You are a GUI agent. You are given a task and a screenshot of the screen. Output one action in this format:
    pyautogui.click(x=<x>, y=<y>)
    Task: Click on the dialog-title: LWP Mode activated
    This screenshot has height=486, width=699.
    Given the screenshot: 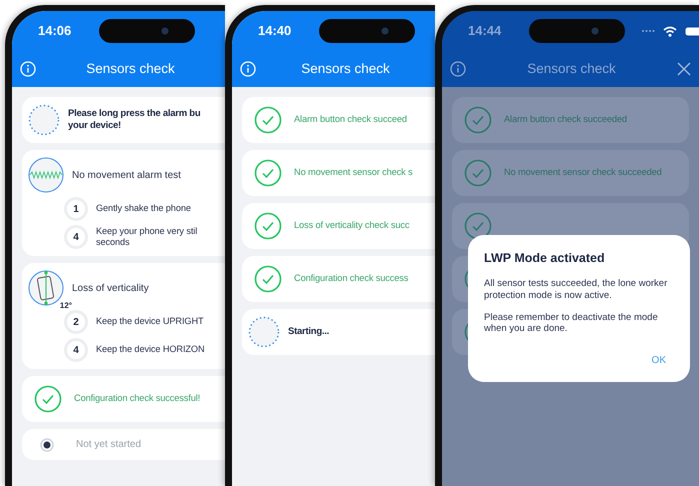 What is the action you would take?
    pyautogui.click(x=545, y=258)
    